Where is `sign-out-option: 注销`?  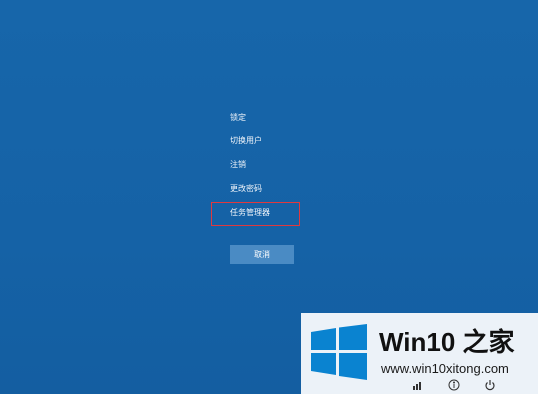 sign-out-option: 注销 is located at coordinates (238, 165).